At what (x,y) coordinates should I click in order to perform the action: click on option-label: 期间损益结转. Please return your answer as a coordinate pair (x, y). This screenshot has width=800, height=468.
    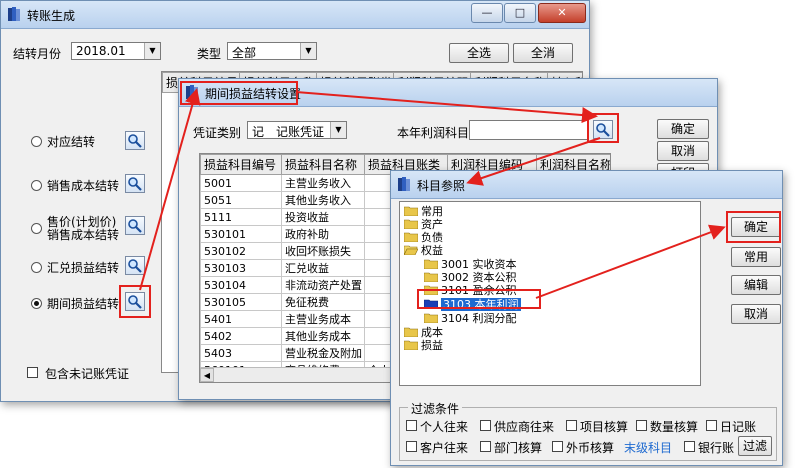
    Looking at the image, I should click on (83, 304).